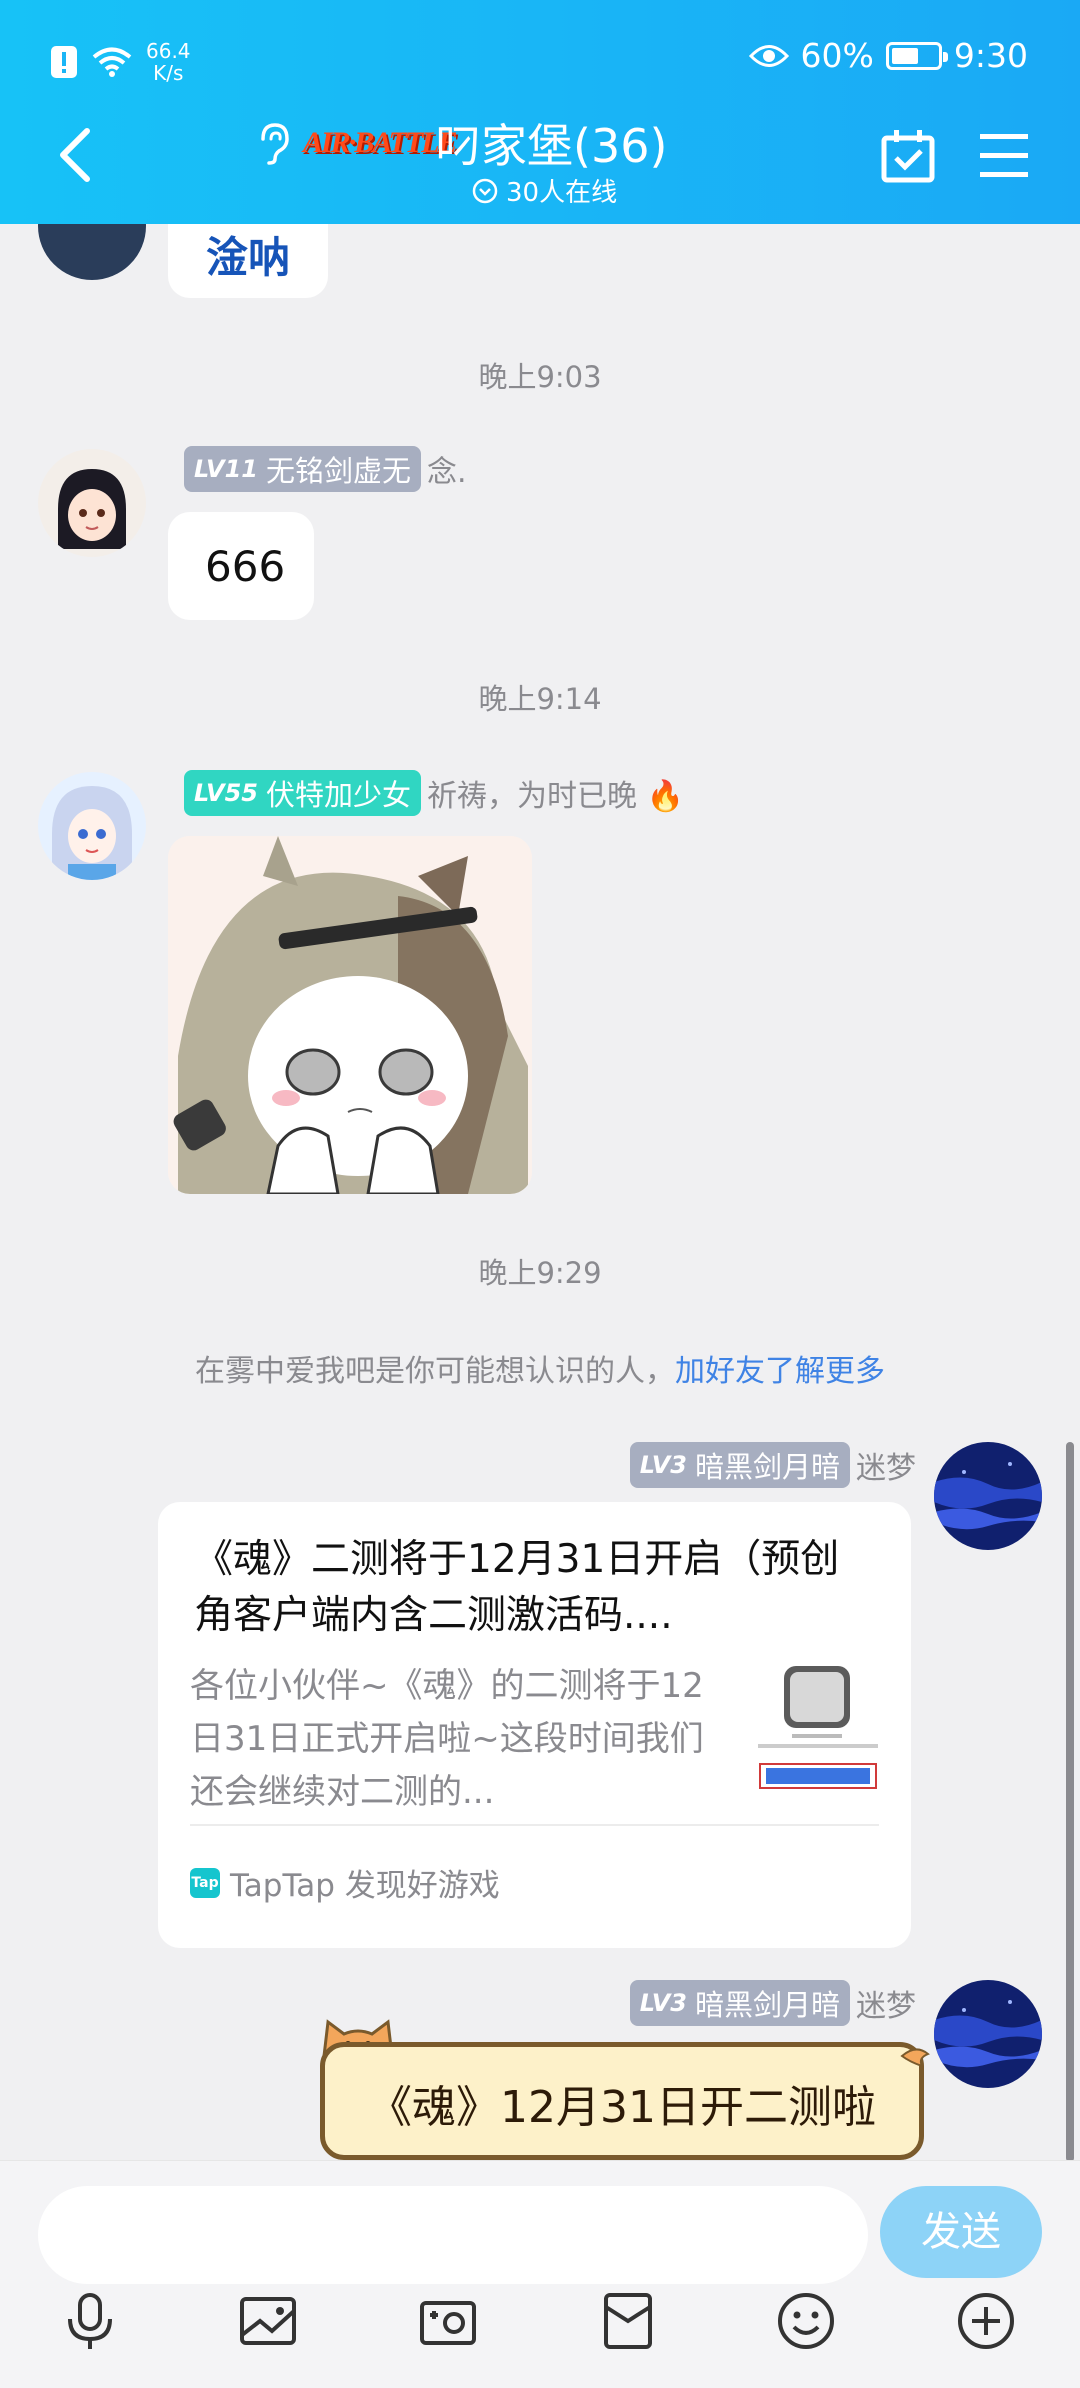 The height and width of the screenshot is (2388, 1080). What do you see at coordinates (961, 2232) in the screenshot?
I see `send-button: 发送` at bounding box center [961, 2232].